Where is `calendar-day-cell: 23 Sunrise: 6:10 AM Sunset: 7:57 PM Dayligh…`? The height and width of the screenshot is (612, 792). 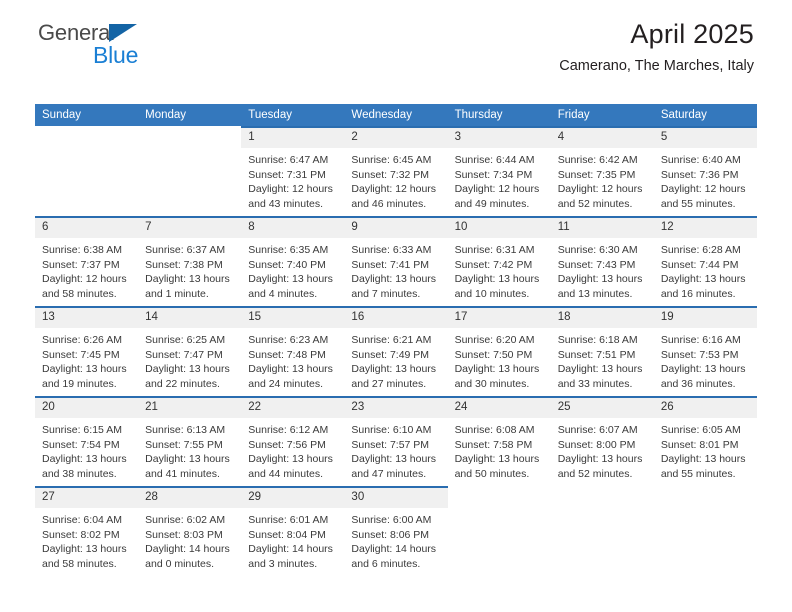 calendar-day-cell: 23 Sunrise: 6:10 AM Sunset: 7:57 PM Dayligh… is located at coordinates (396, 441).